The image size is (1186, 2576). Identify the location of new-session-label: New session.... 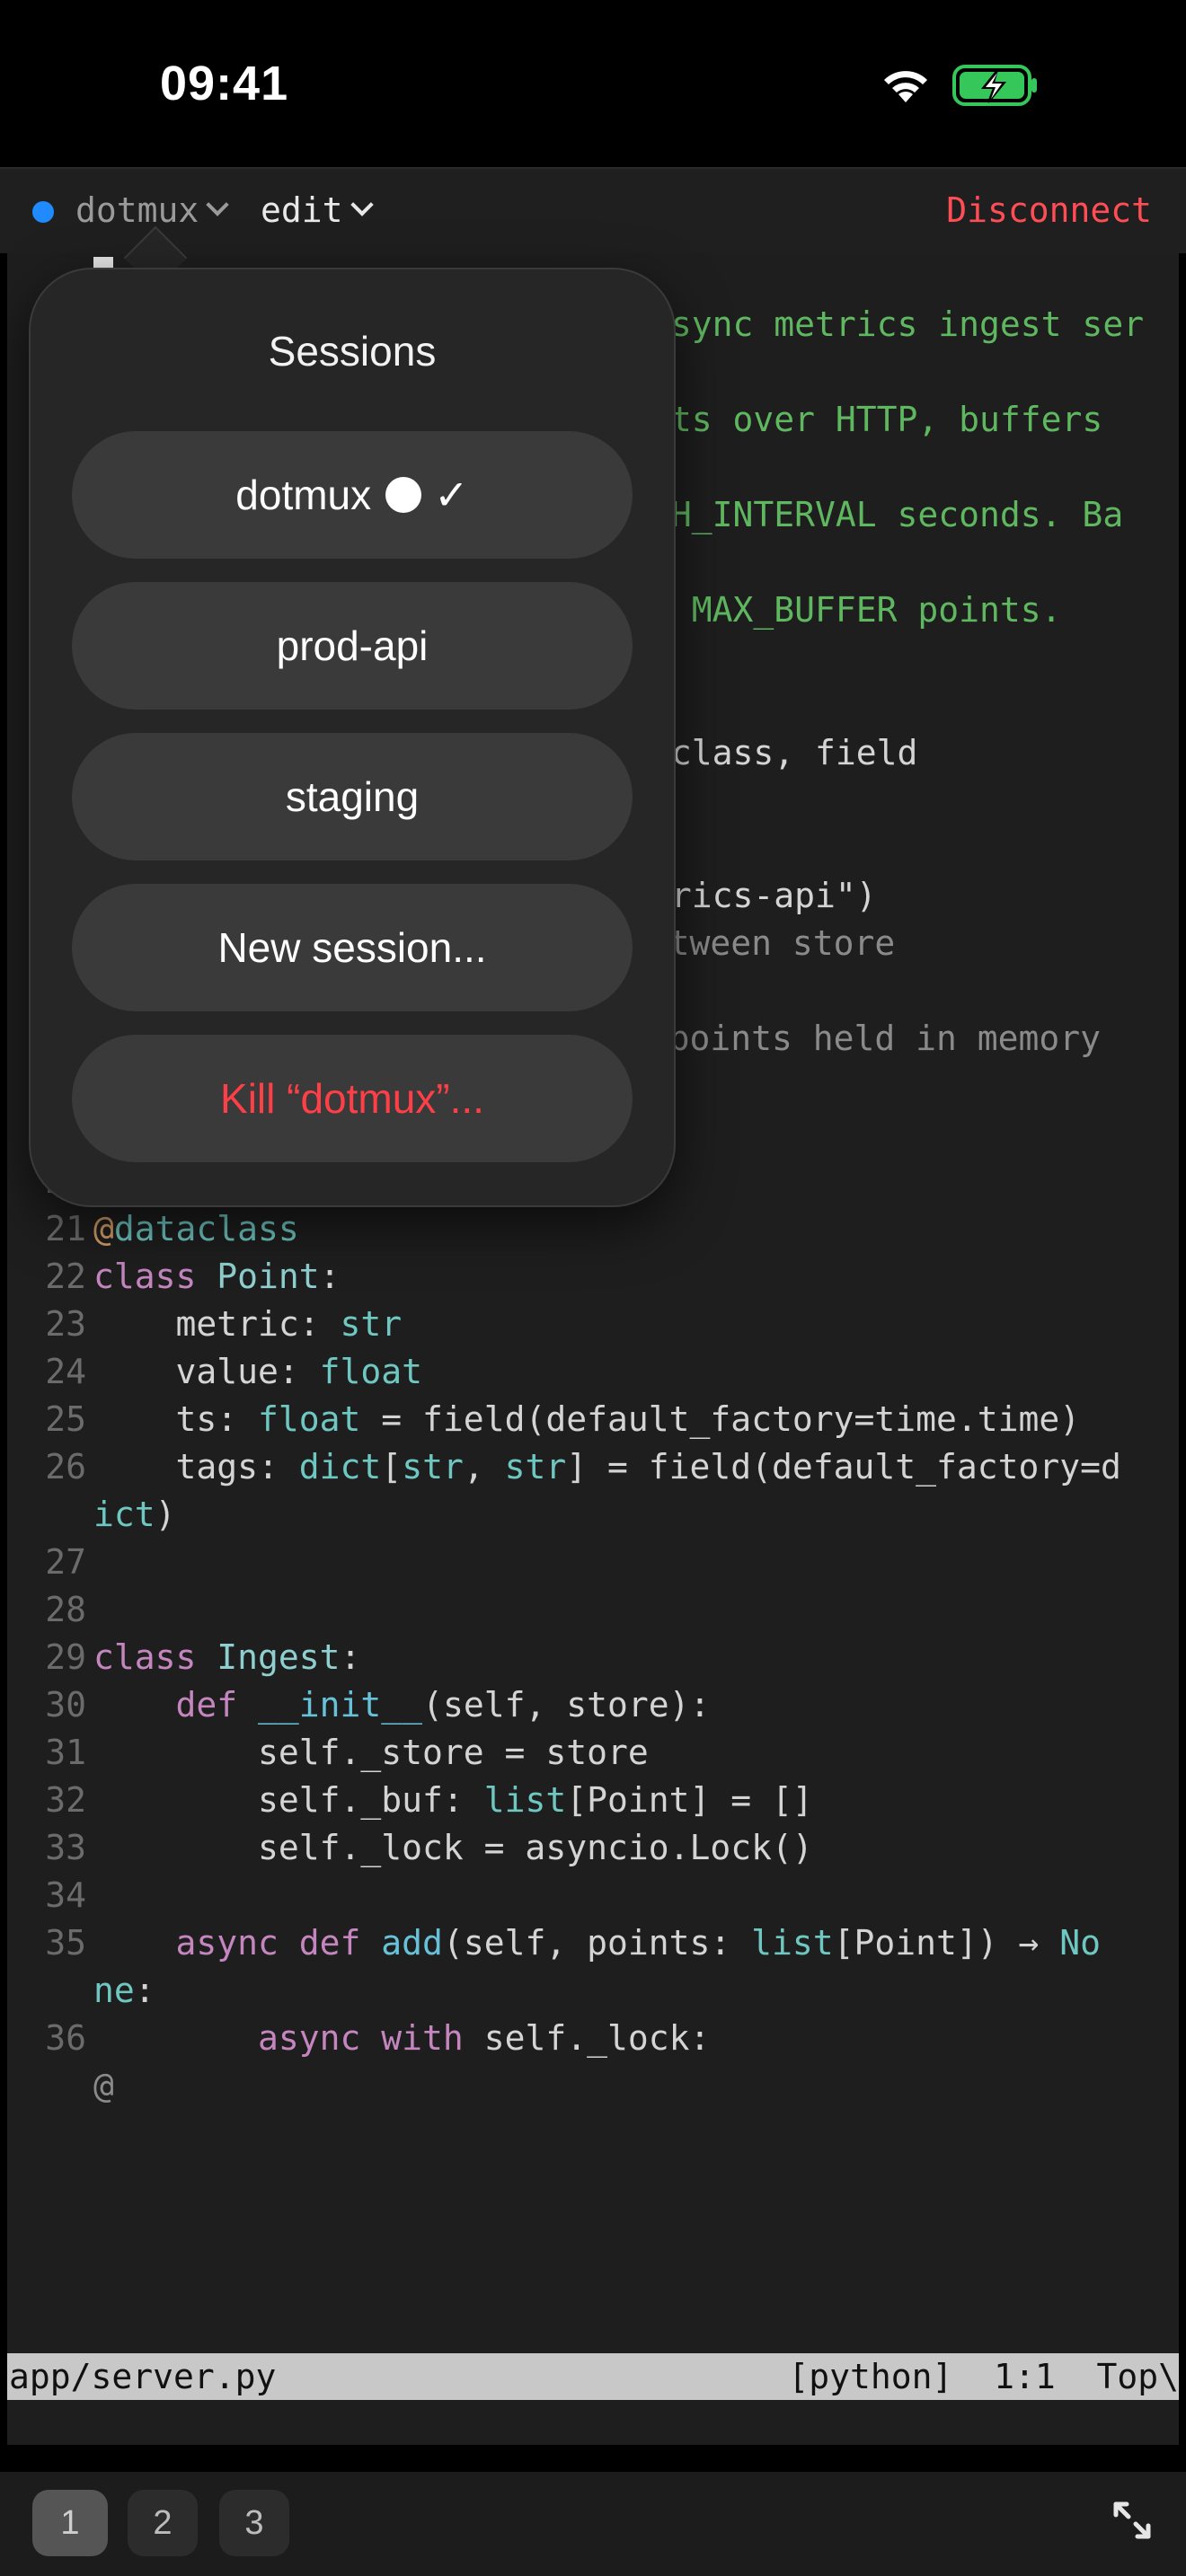
(352, 947).